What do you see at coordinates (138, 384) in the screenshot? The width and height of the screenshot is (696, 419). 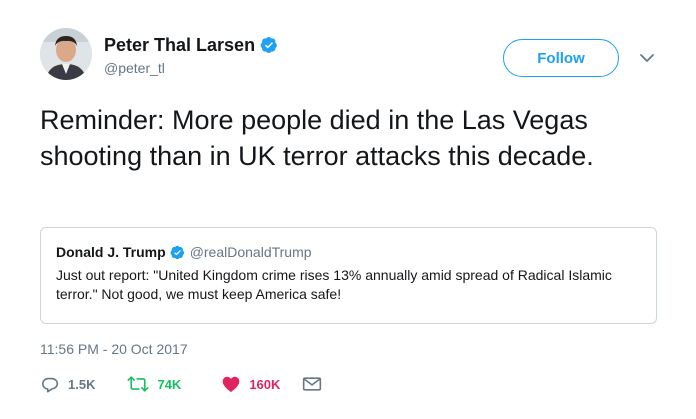 I see `retweet-icon` at bounding box center [138, 384].